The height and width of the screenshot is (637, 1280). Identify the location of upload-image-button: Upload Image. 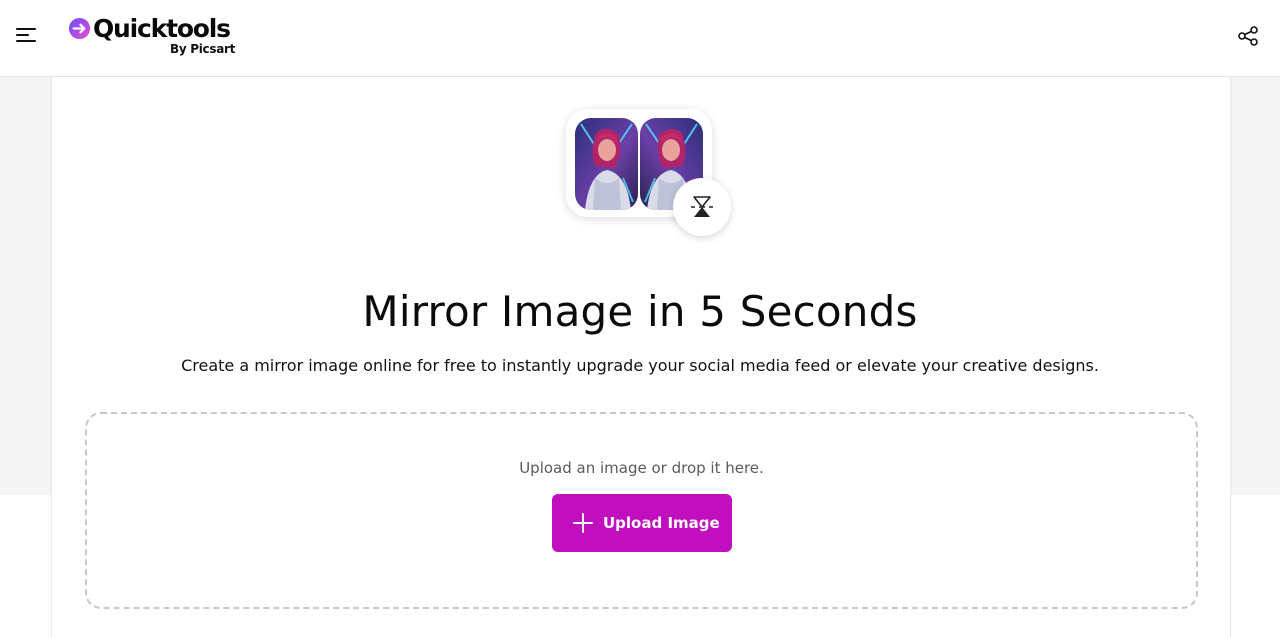
(642, 523).